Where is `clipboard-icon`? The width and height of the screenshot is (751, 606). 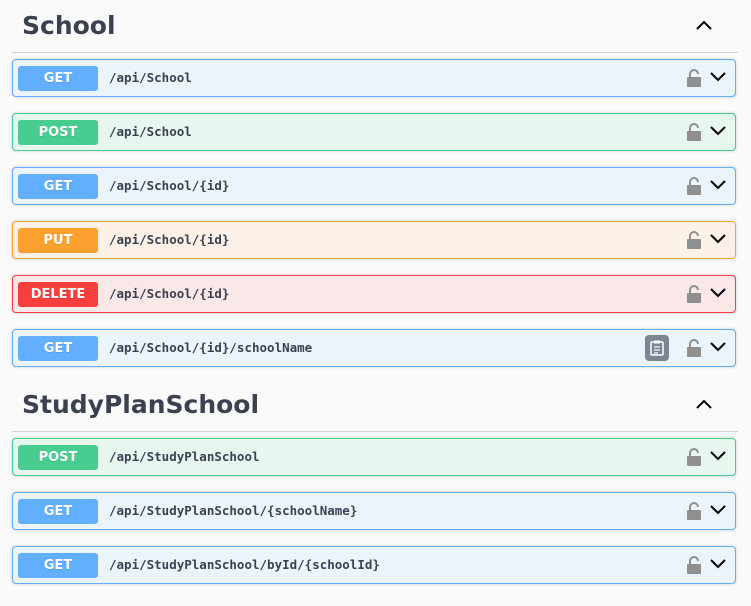 clipboard-icon is located at coordinates (657, 348).